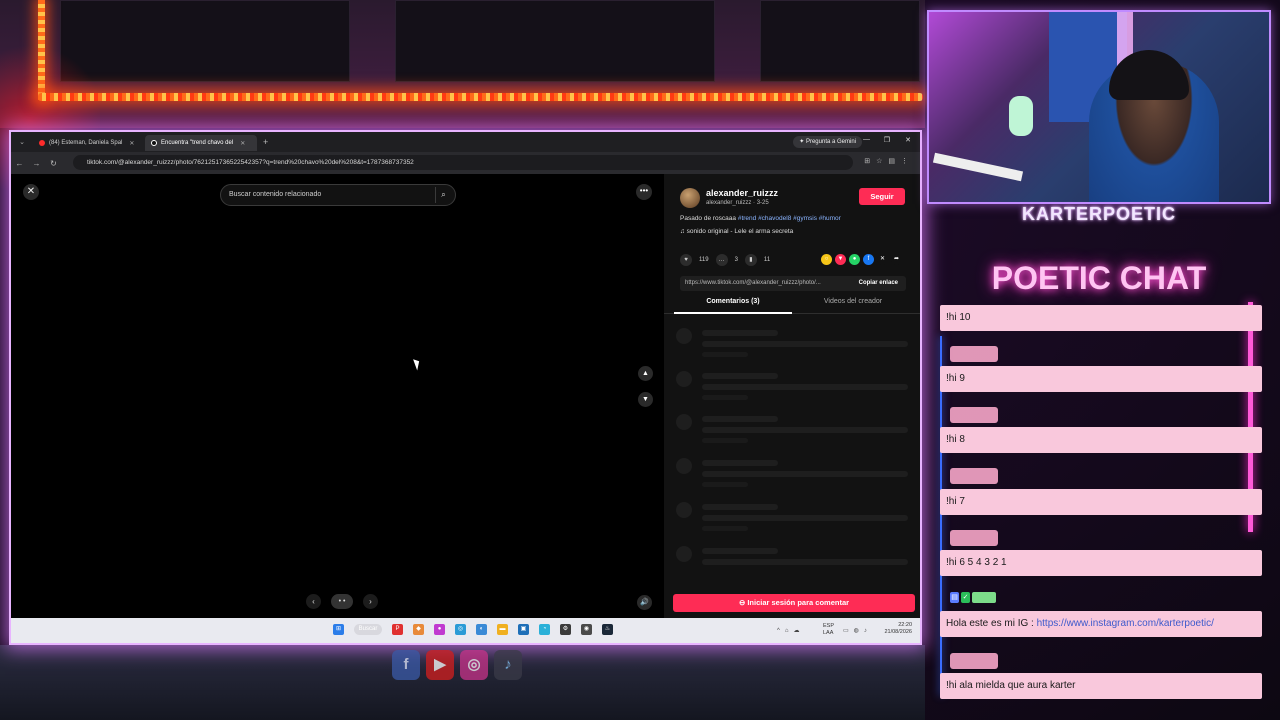 Image resolution: width=1280 pixels, height=720 pixels. What do you see at coordinates (889, 161) in the screenshot?
I see `extension-icons: ⊞☆▤⋮` at bounding box center [889, 161].